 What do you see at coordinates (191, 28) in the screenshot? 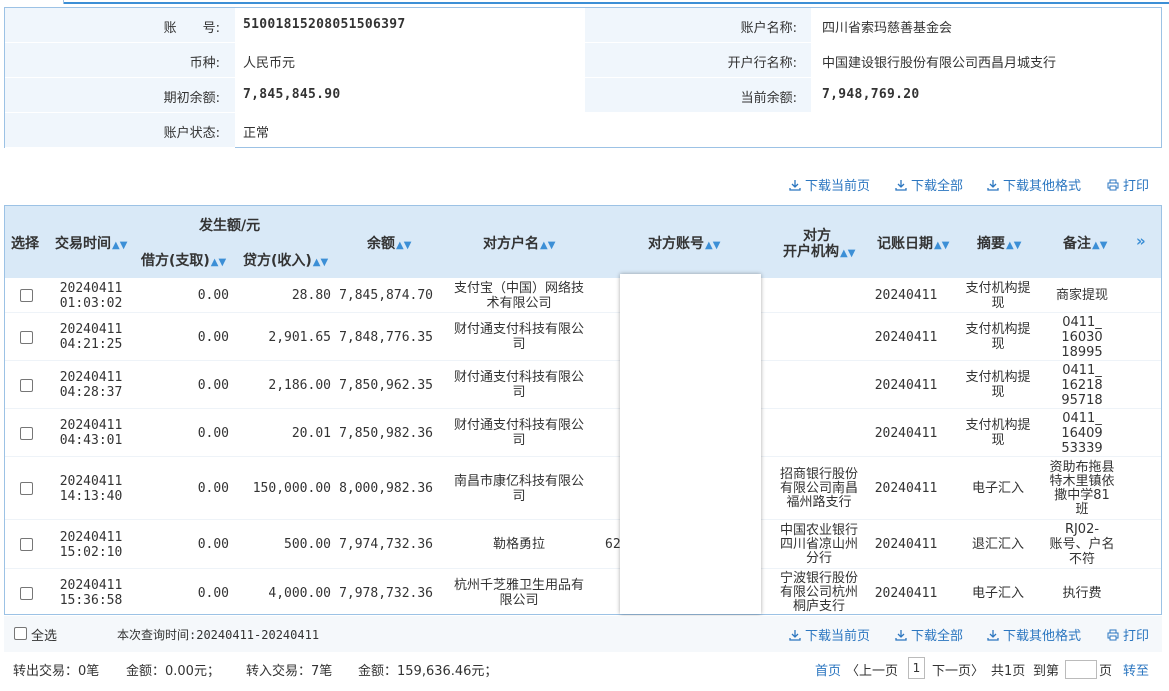
I see `account-number-label: 账 号:` at bounding box center [191, 28].